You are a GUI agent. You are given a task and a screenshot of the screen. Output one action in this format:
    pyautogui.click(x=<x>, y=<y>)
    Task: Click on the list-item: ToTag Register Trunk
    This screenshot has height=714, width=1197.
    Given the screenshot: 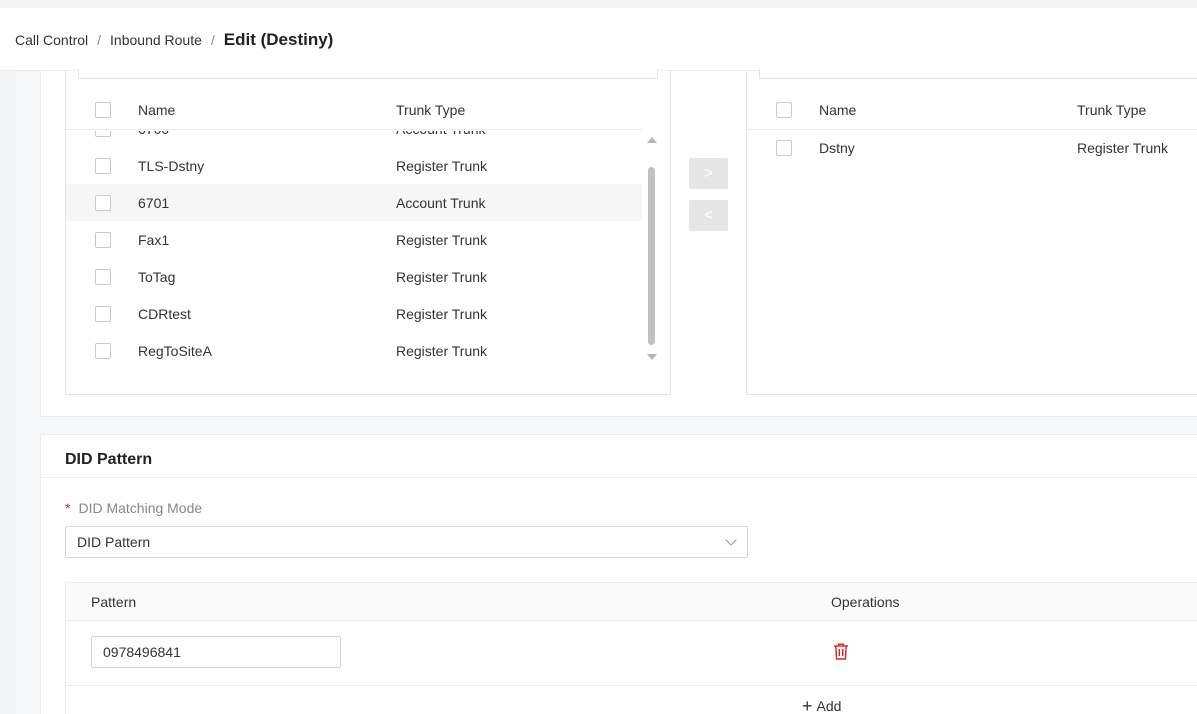 What is the action you would take?
    pyautogui.click(x=354, y=276)
    